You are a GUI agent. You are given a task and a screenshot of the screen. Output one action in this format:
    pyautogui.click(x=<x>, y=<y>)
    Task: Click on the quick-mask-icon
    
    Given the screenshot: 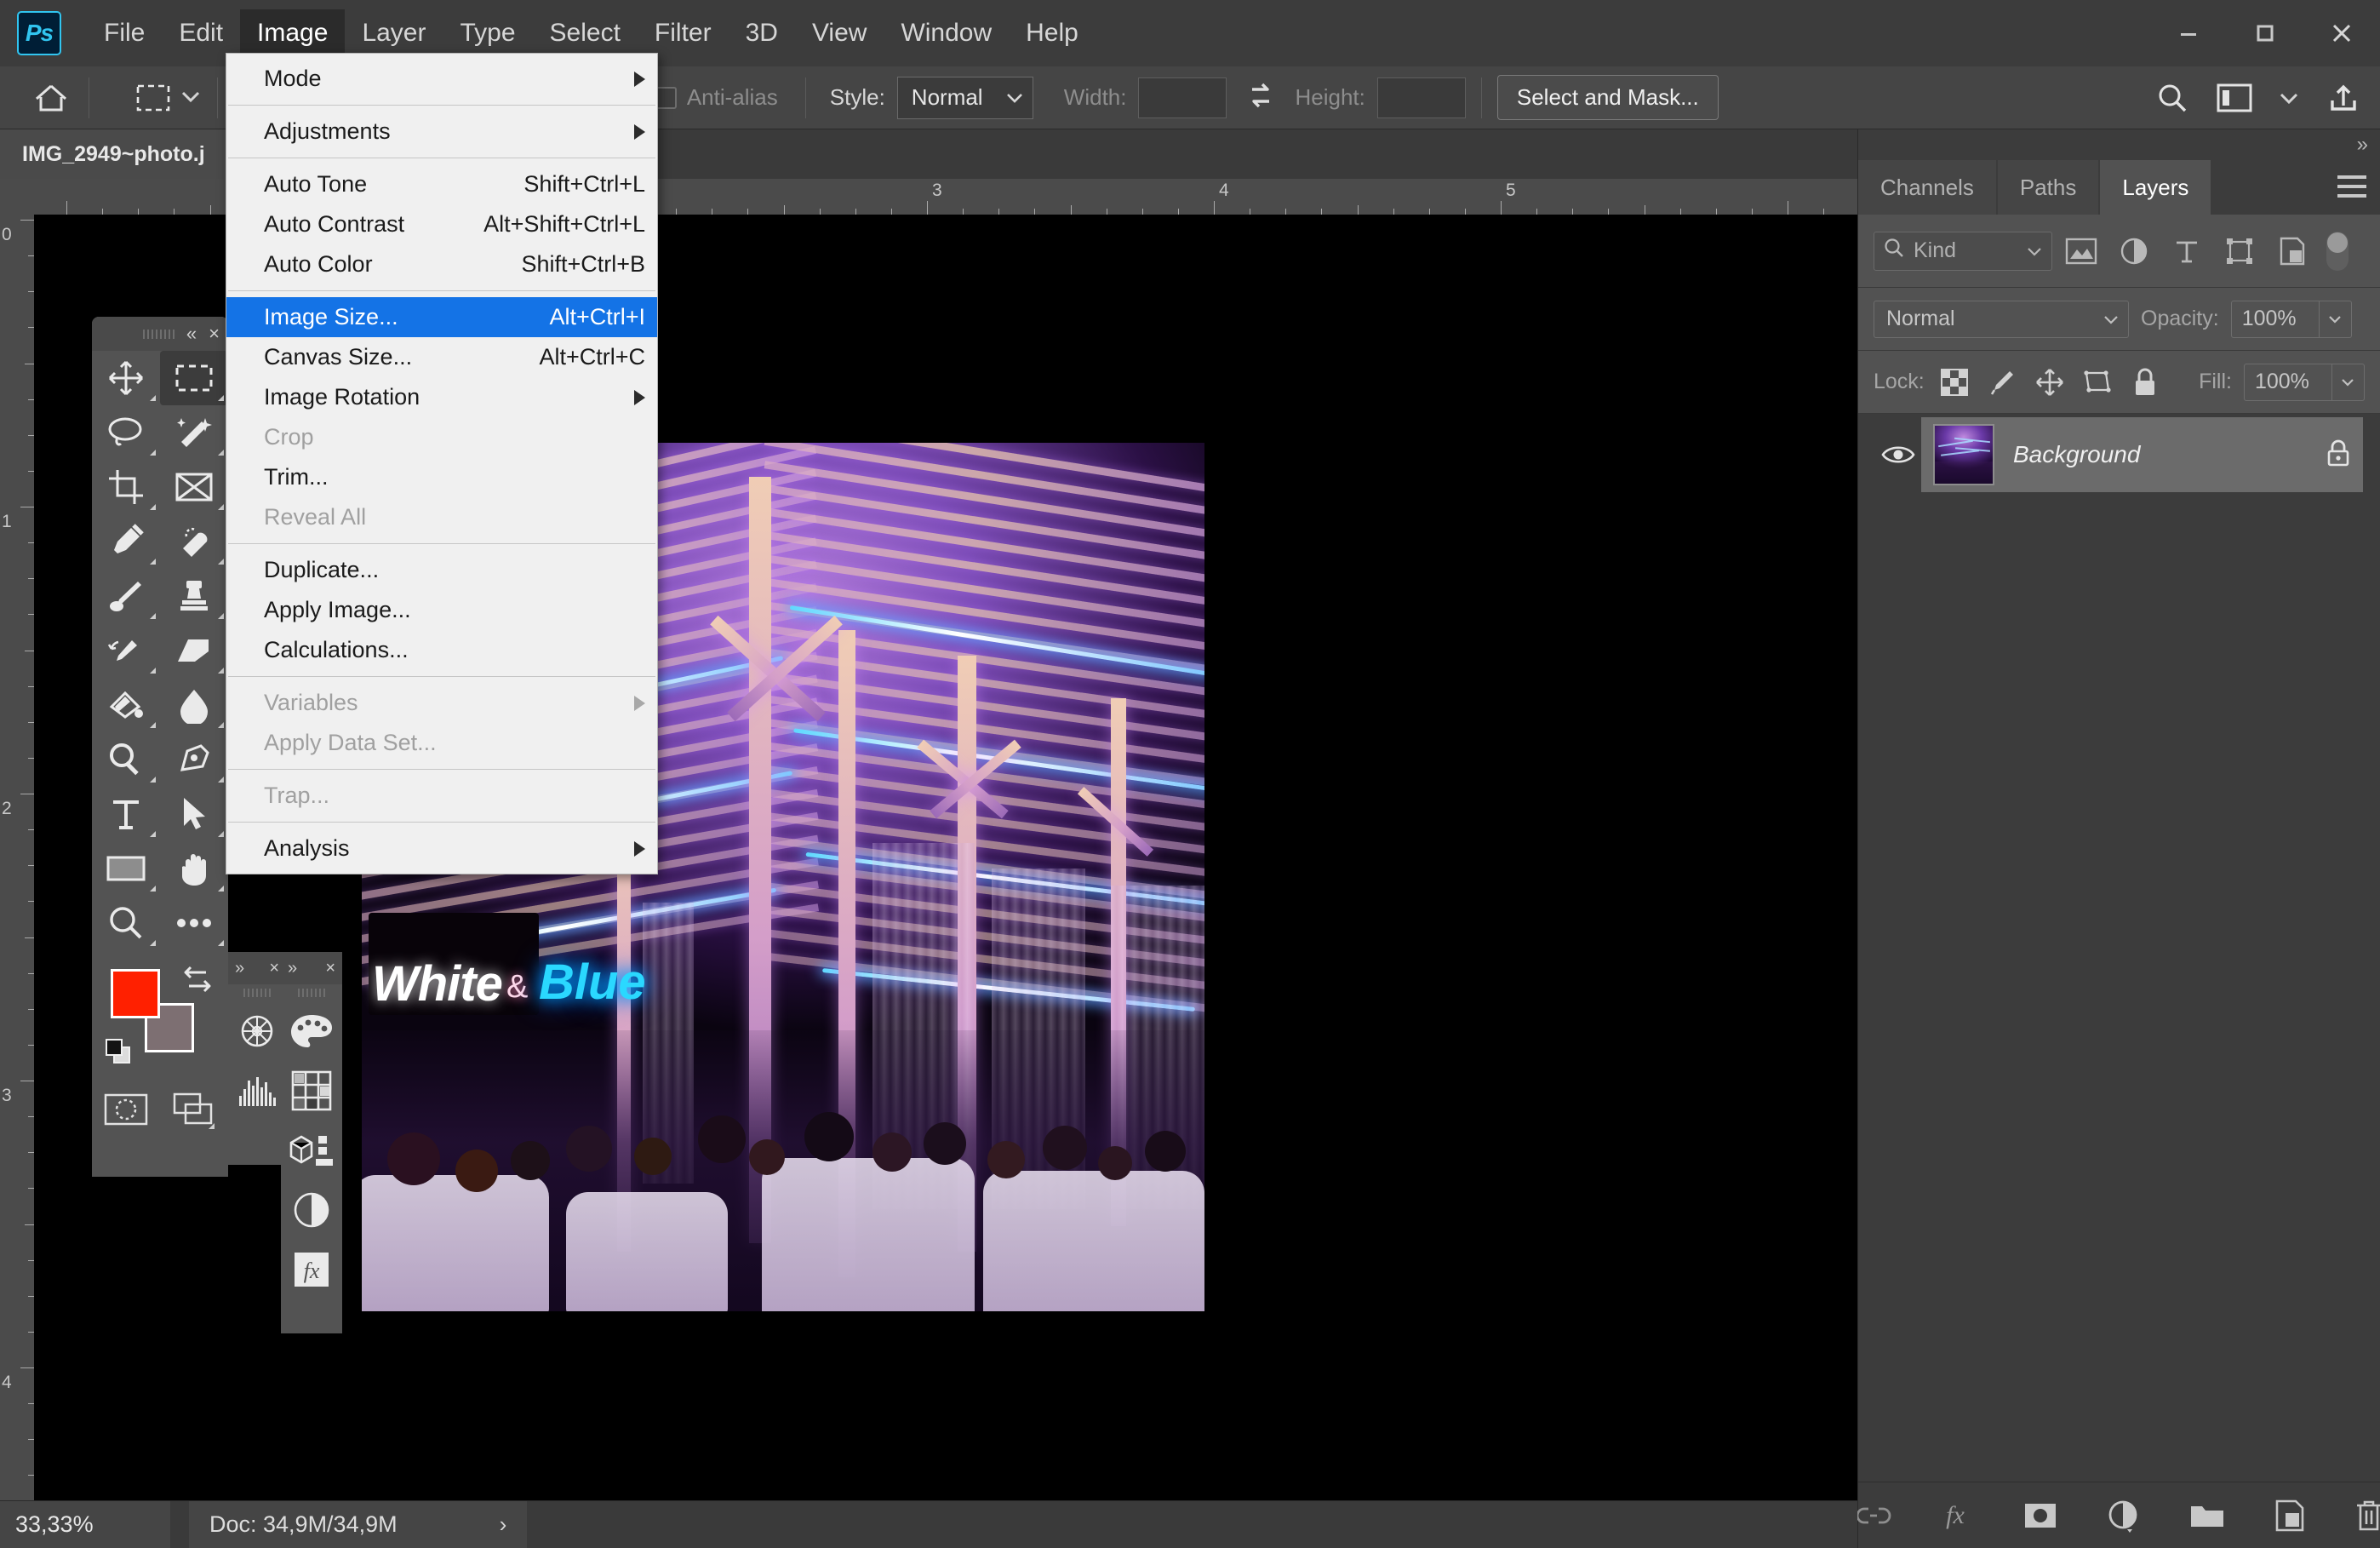 What is the action you would take?
    pyautogui.click(x=126, y=1109)
    